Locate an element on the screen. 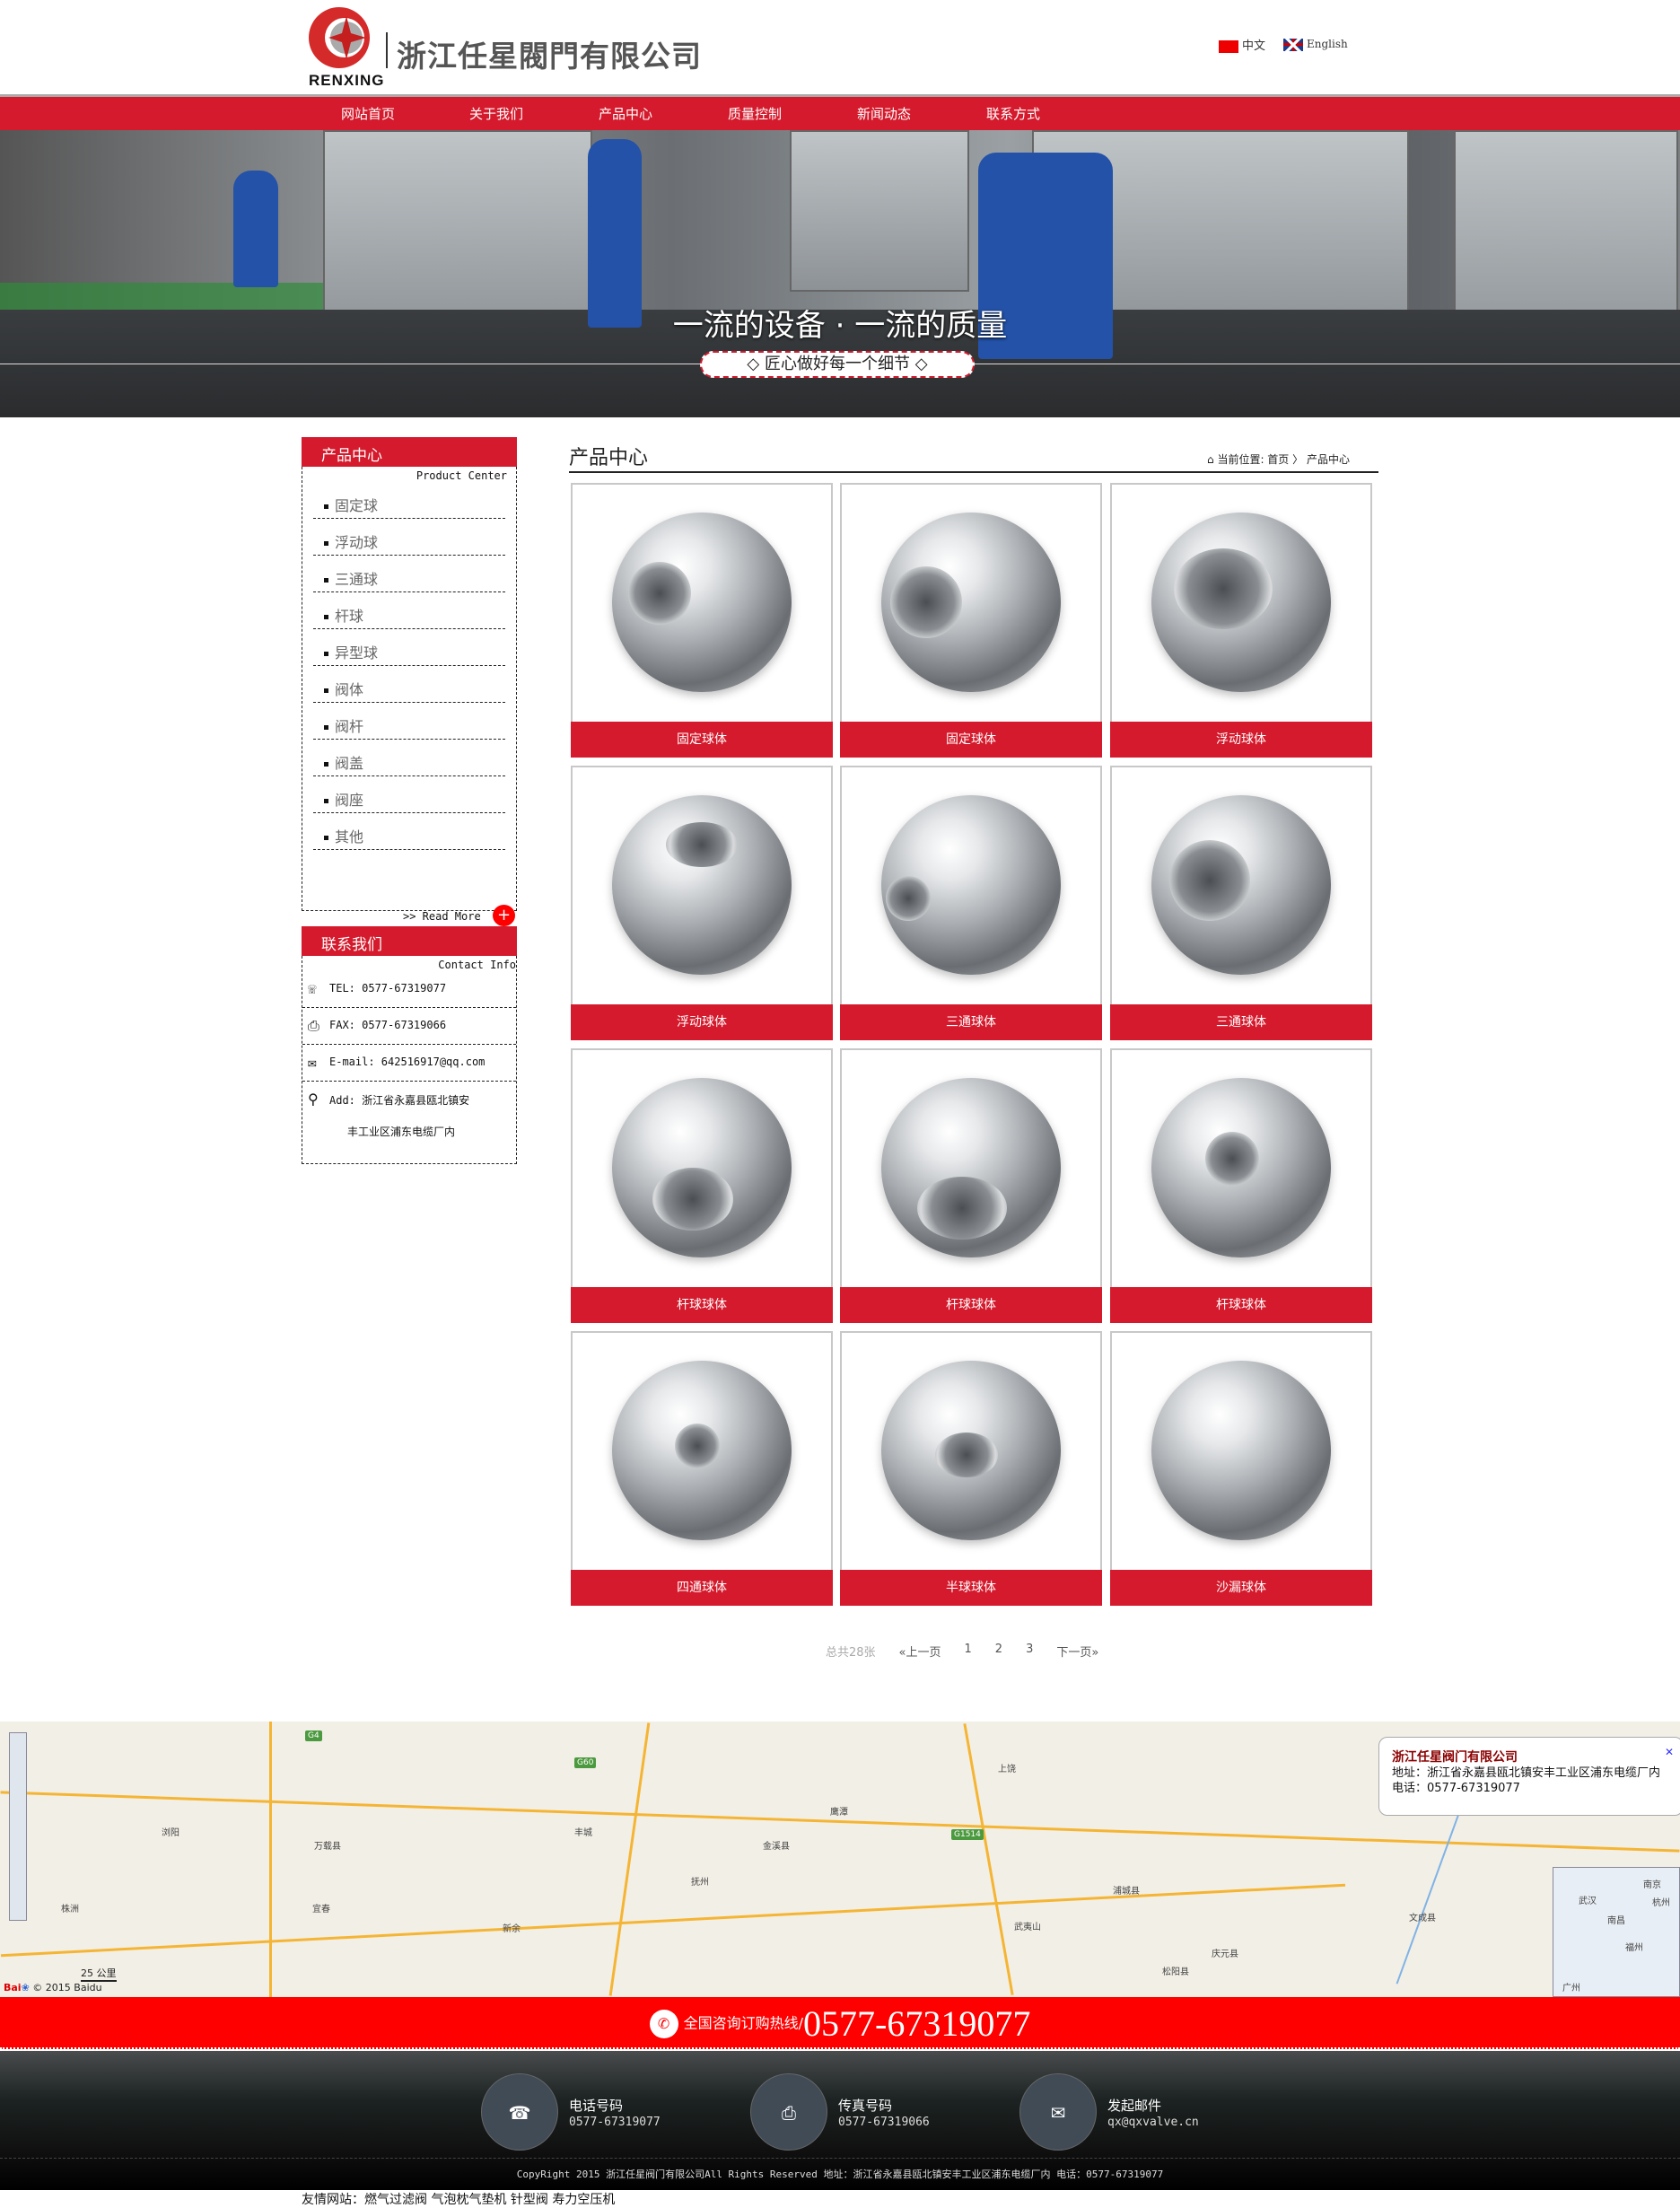 Image resolution: width=1680 pixels, height=2208 pixels. uk-flag-icon is located at coordinates (1293, 44).